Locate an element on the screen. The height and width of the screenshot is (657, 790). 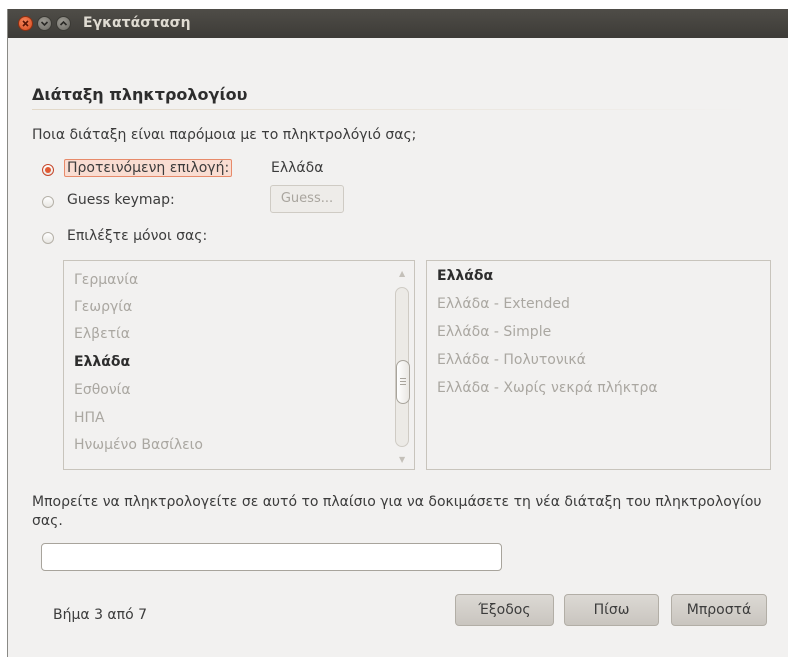
list-item-variant: Ελλάδα - Χωρίς νεκρά πλήκτρα is located at coordinates (547, 388).